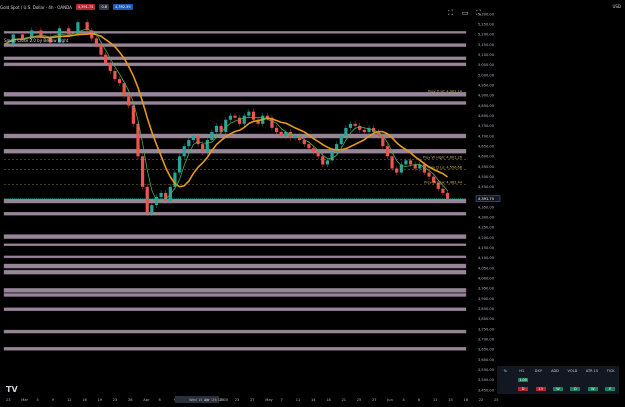 The width and height of the screenshot is (625, 407). What do you see at coordinates (558, 388) in the screenshot?
I see `watchlist-row-2: D 13 W D W E` at bounding box center [558, 388].